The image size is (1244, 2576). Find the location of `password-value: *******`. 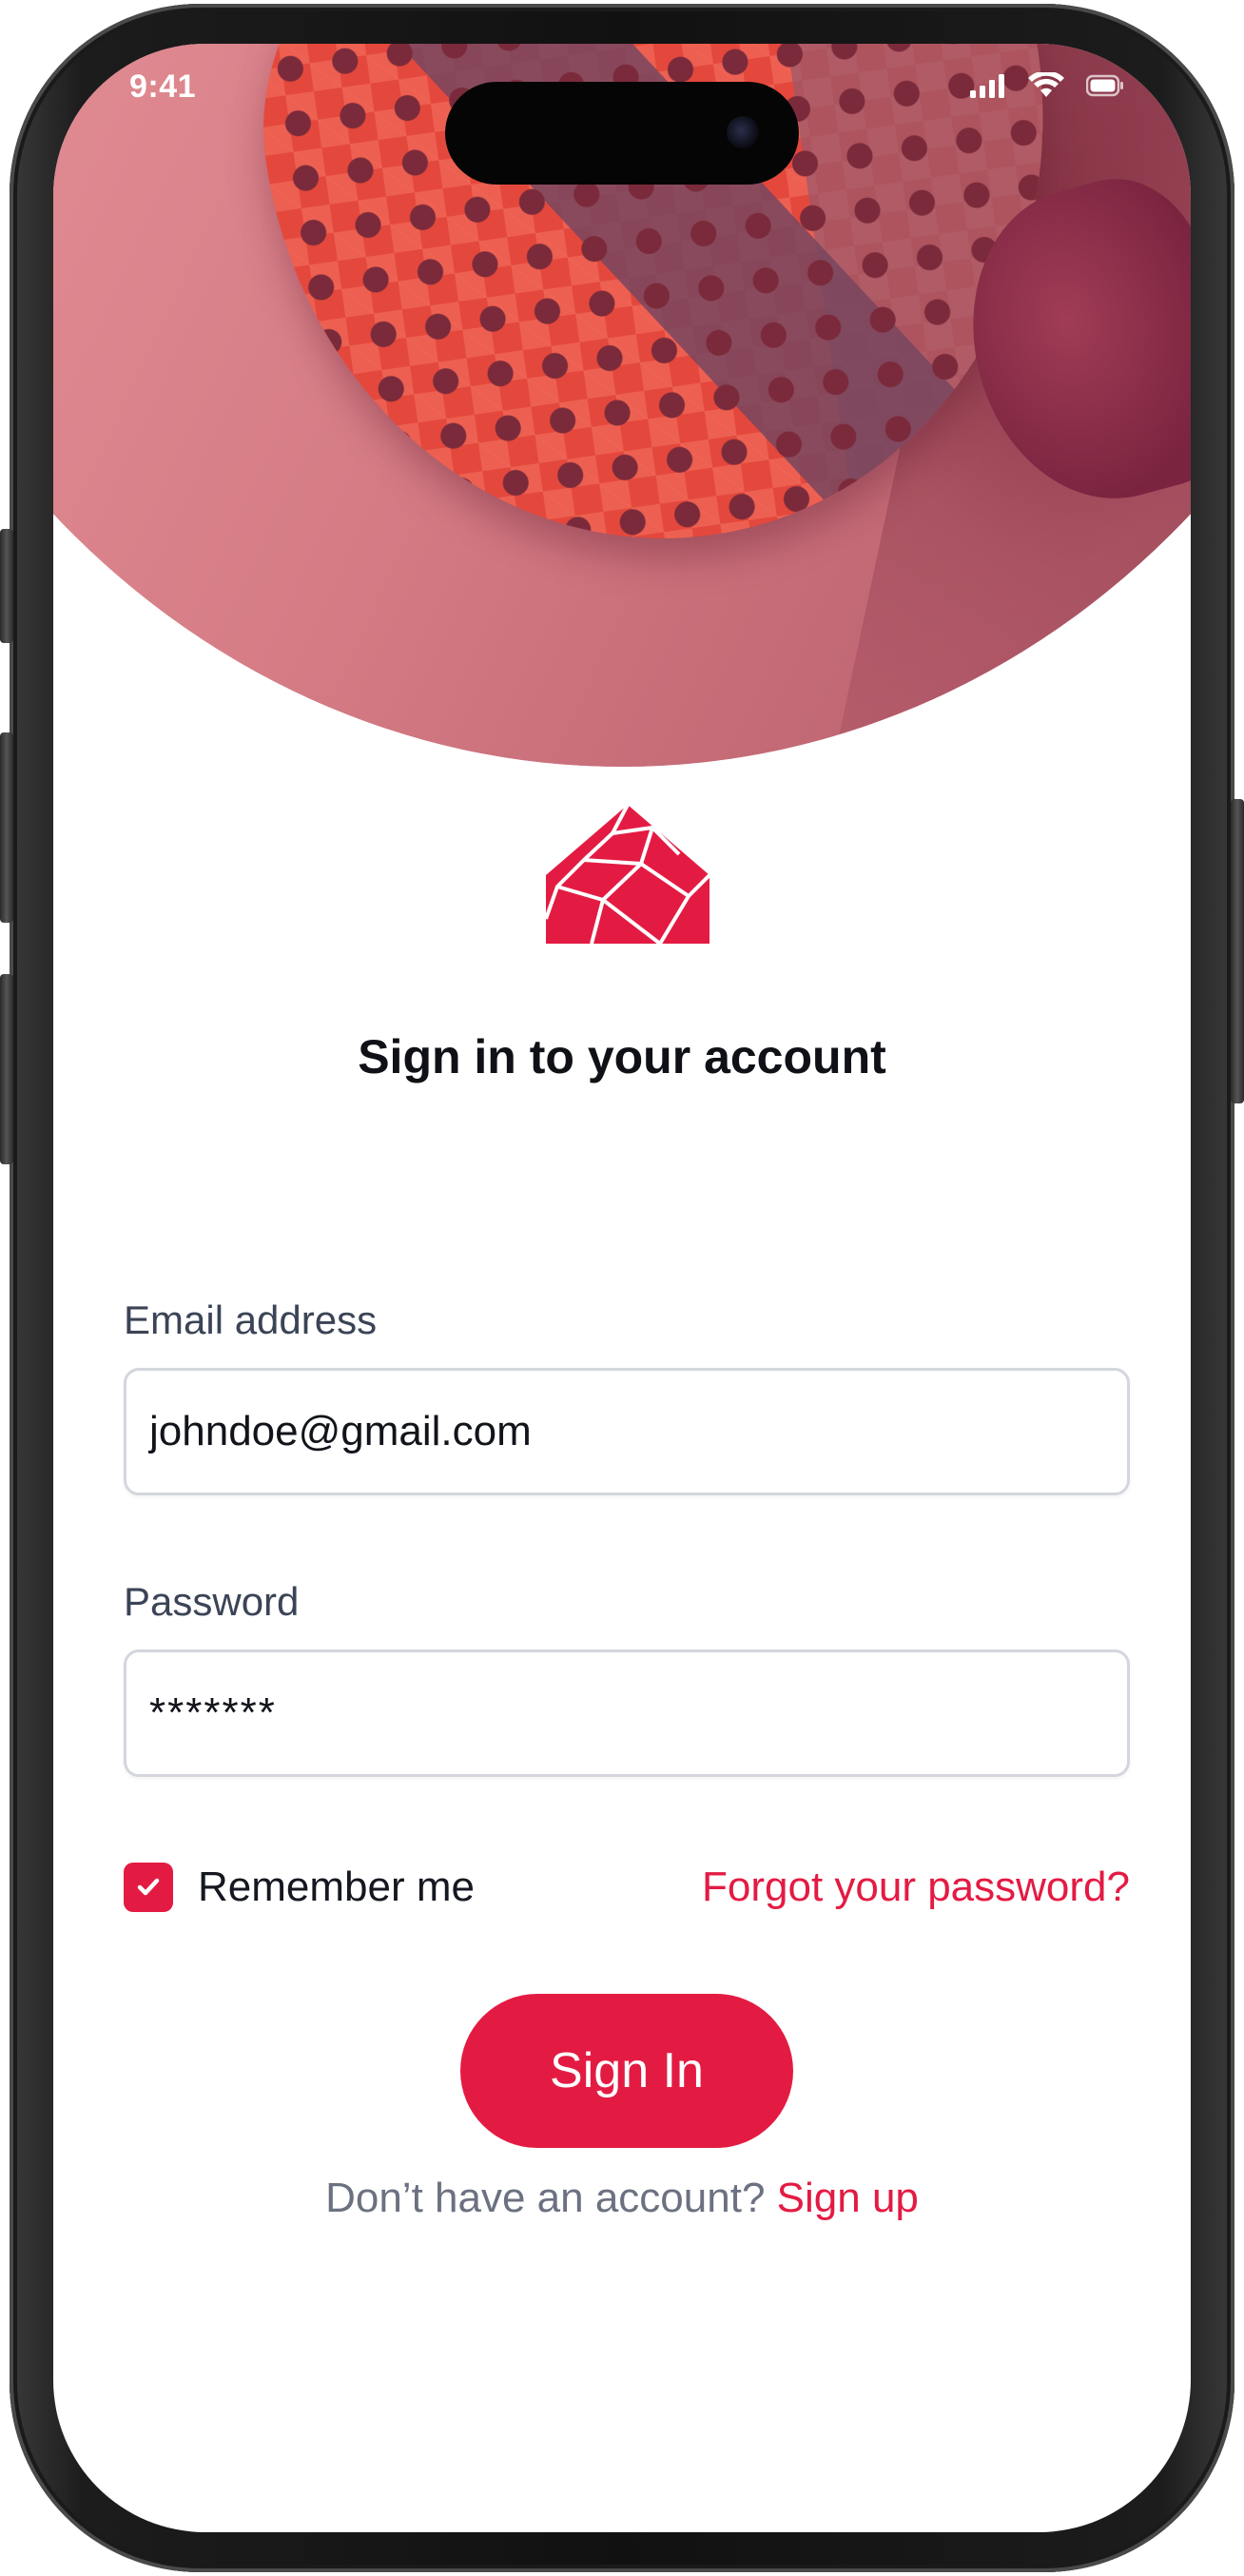

password-value: ******* is located at coordinates (213, 1713).